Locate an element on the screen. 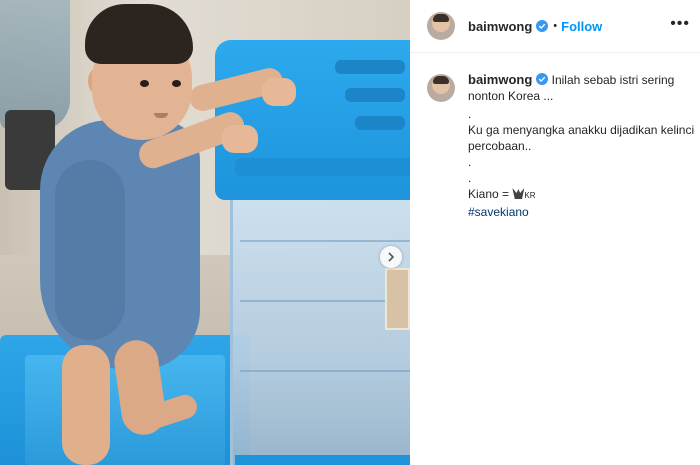 This screenshot has width=700, height=465. caption-avatar is located at coordinates (441, 88).